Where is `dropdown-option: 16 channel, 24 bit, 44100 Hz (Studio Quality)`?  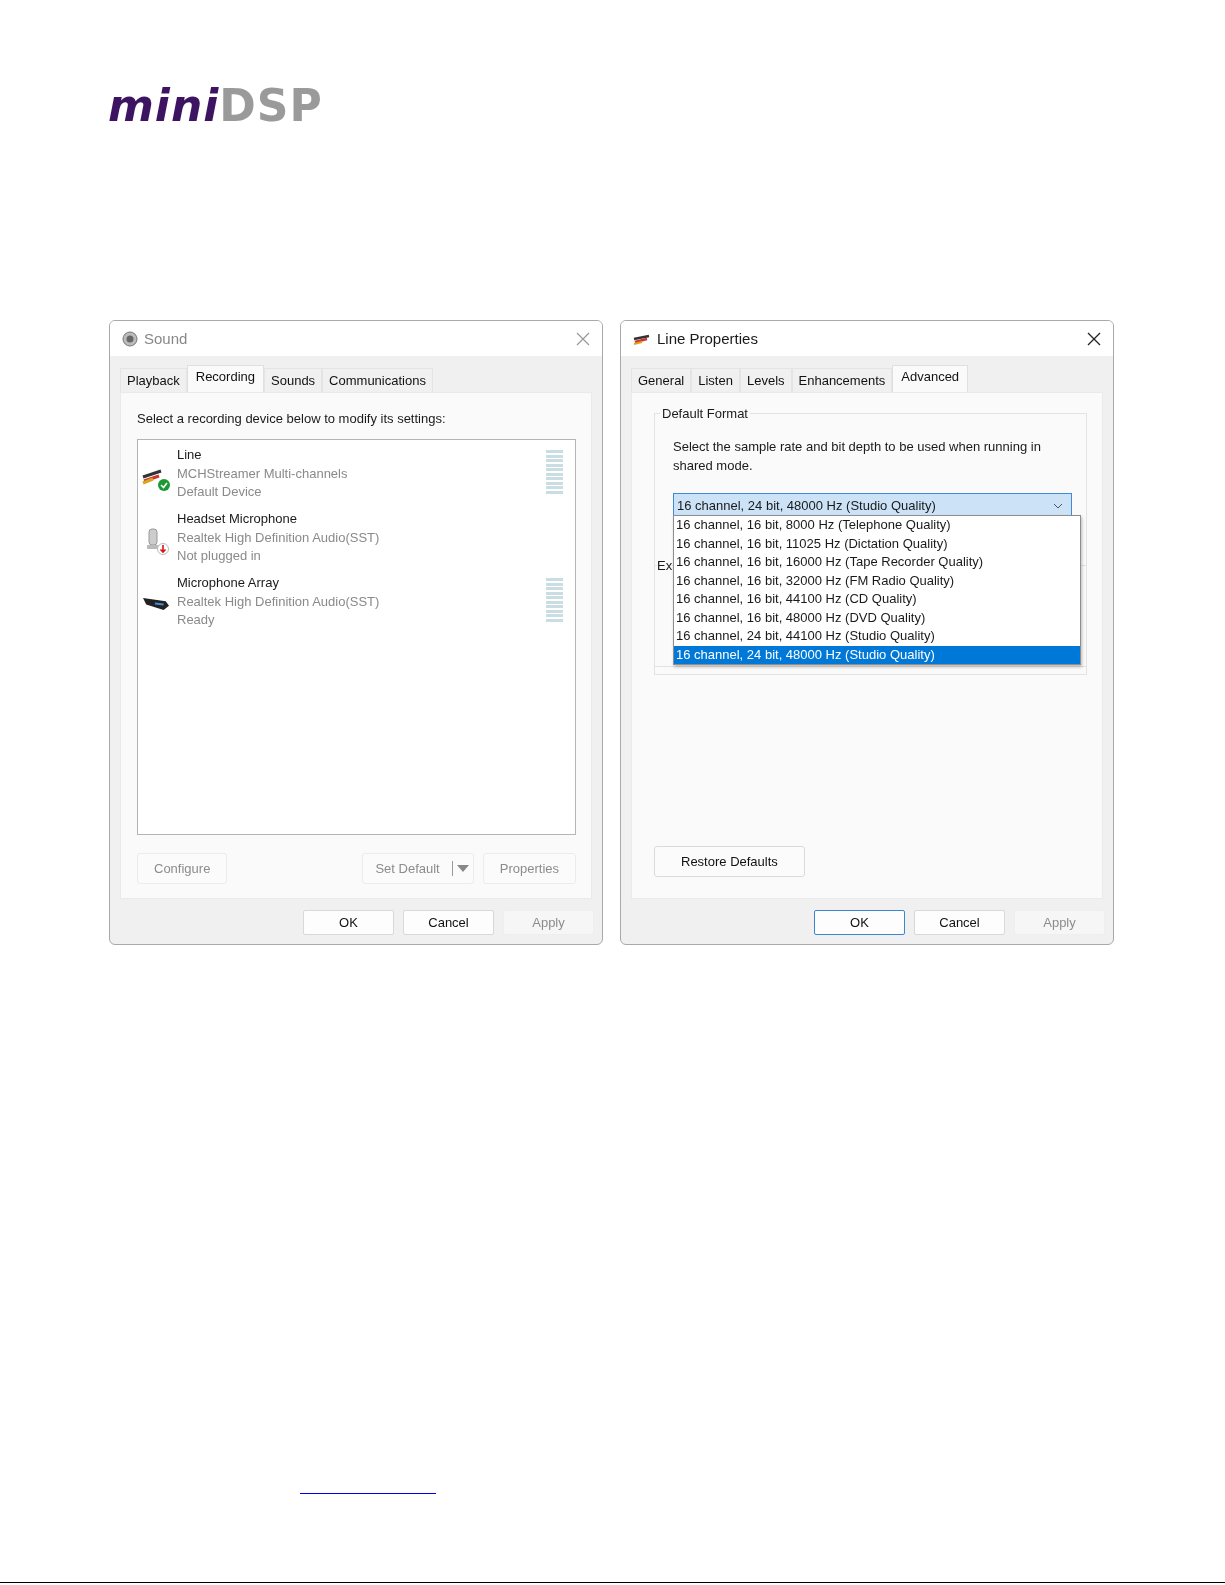
dropdown-option: 16 channel, 24 bit, 44100 Hz (Studio Quality) is located at coordinates (877, 636).